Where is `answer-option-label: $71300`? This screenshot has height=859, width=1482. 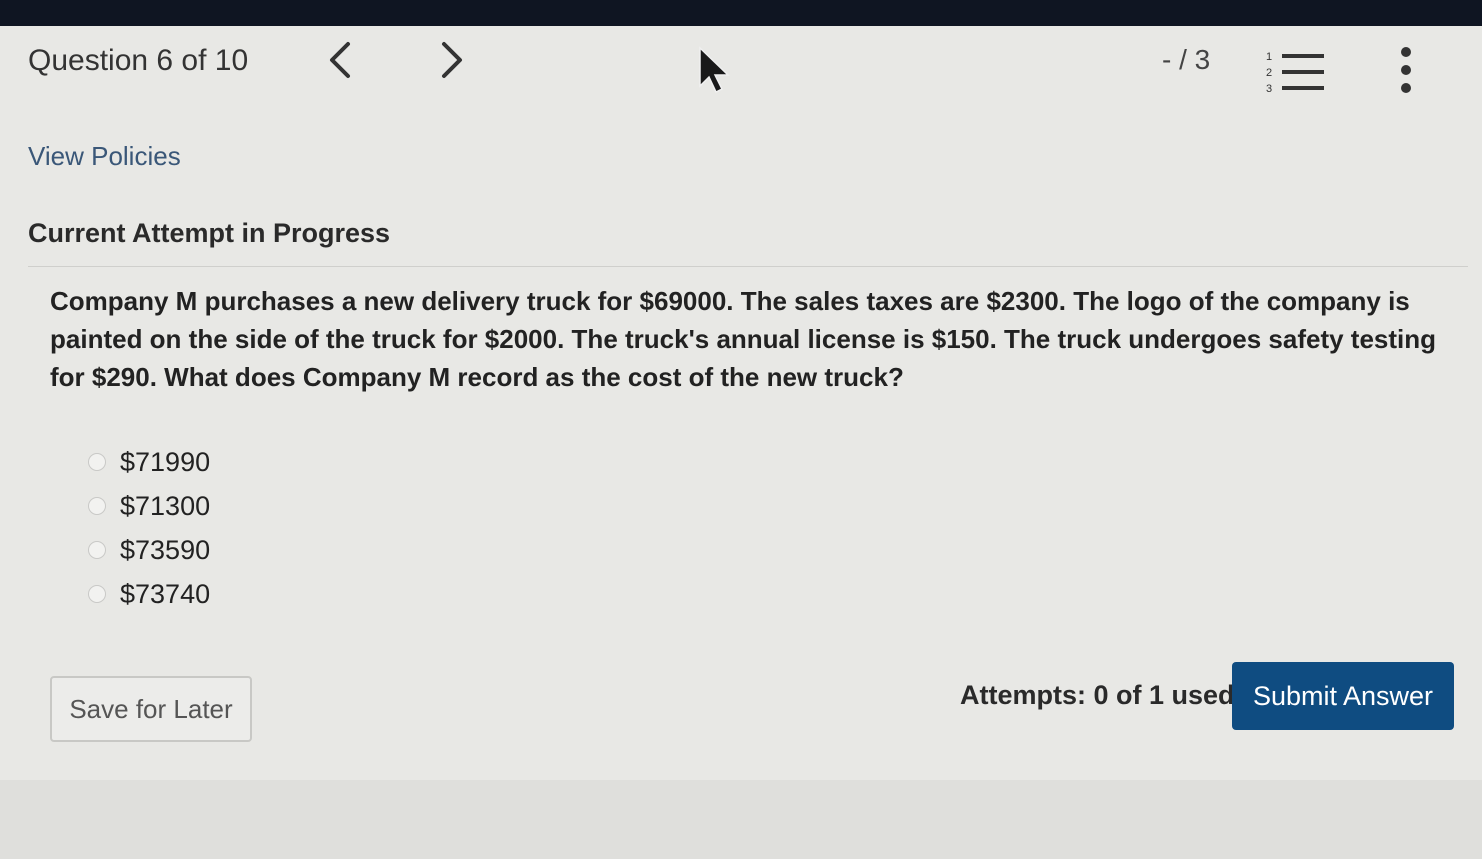
answer-option-label: $71300 is located at coordinates (165, 505).